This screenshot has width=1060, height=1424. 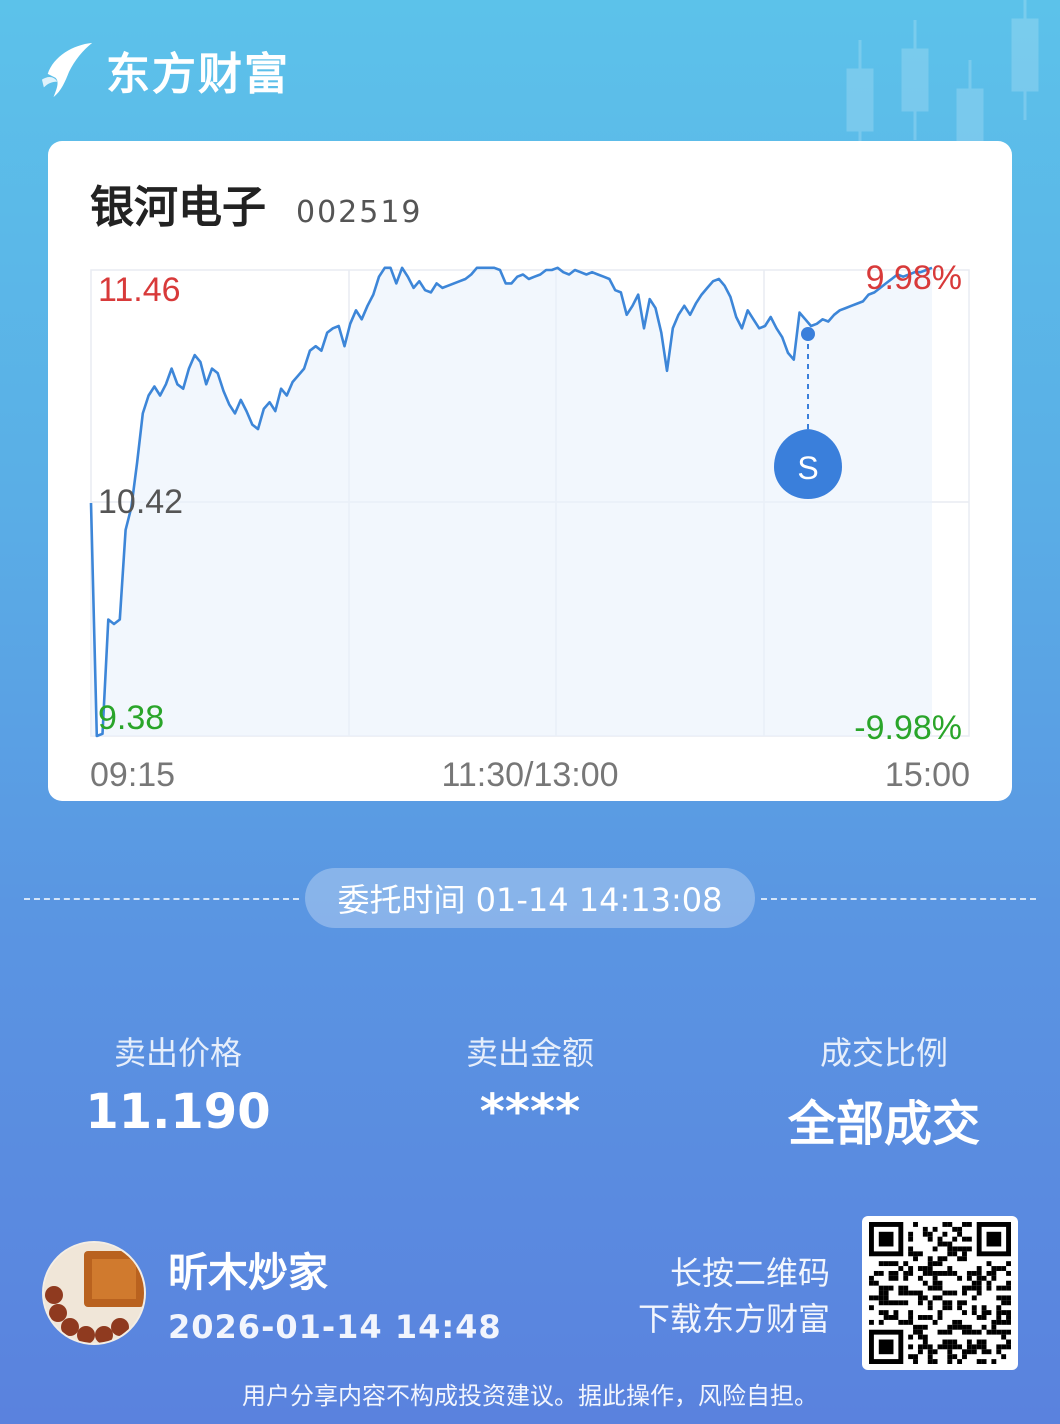 What do you see at coordinates (883, 1124) in the screenshot?
I see `stat-value: 全部成交` at bounding box center [883, 1124].